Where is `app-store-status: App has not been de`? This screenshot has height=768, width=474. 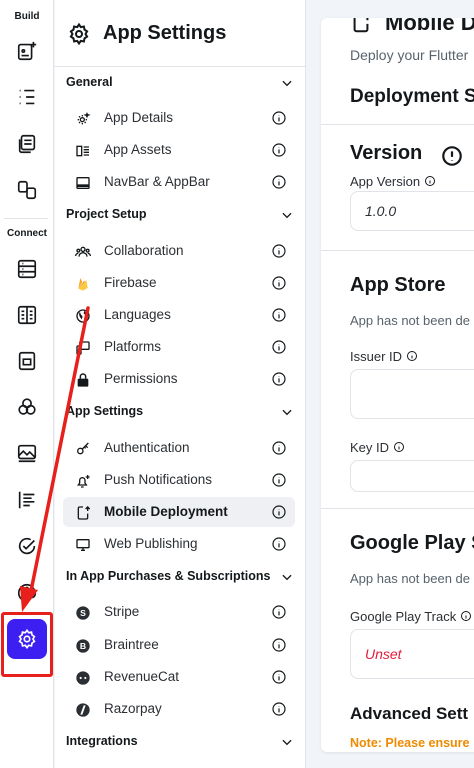
app-store-status: App has not been de is located at coordinates (410, 320).